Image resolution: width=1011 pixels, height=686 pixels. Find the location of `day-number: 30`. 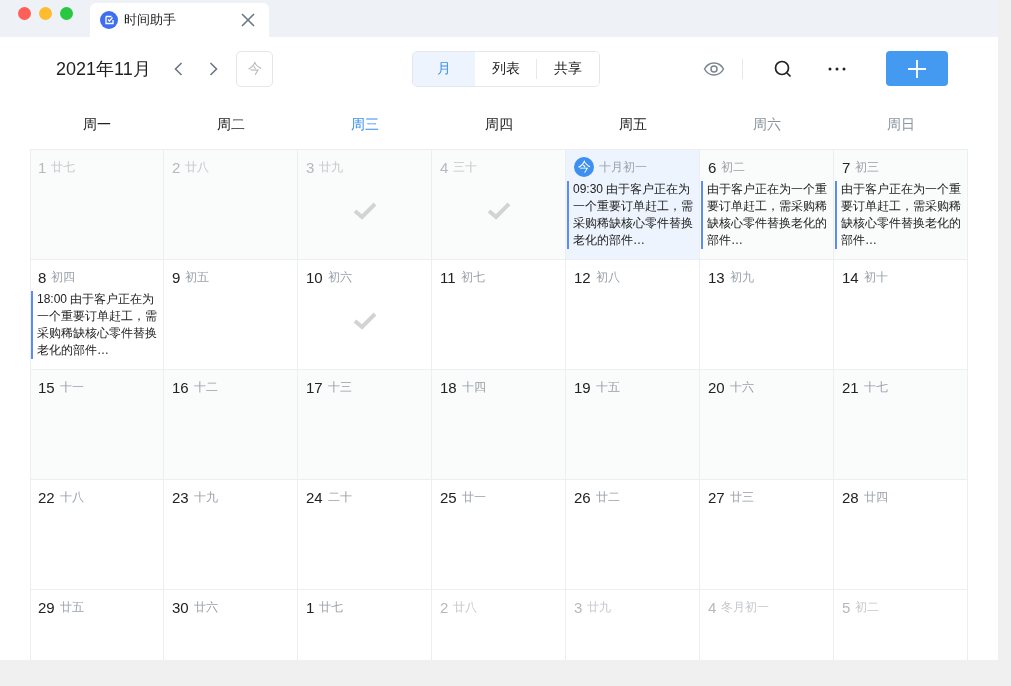

day-number: 30 is located at coordinates (180, 607).